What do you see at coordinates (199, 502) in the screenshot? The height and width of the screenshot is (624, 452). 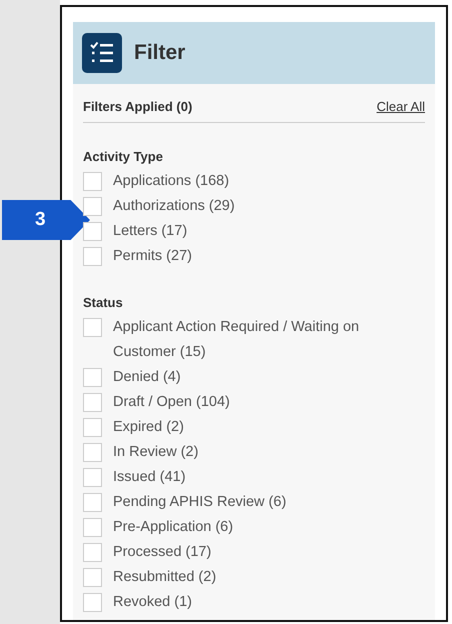 I see `option-label: Pending APHIS Review (6)` at bounding box center [199, 502].